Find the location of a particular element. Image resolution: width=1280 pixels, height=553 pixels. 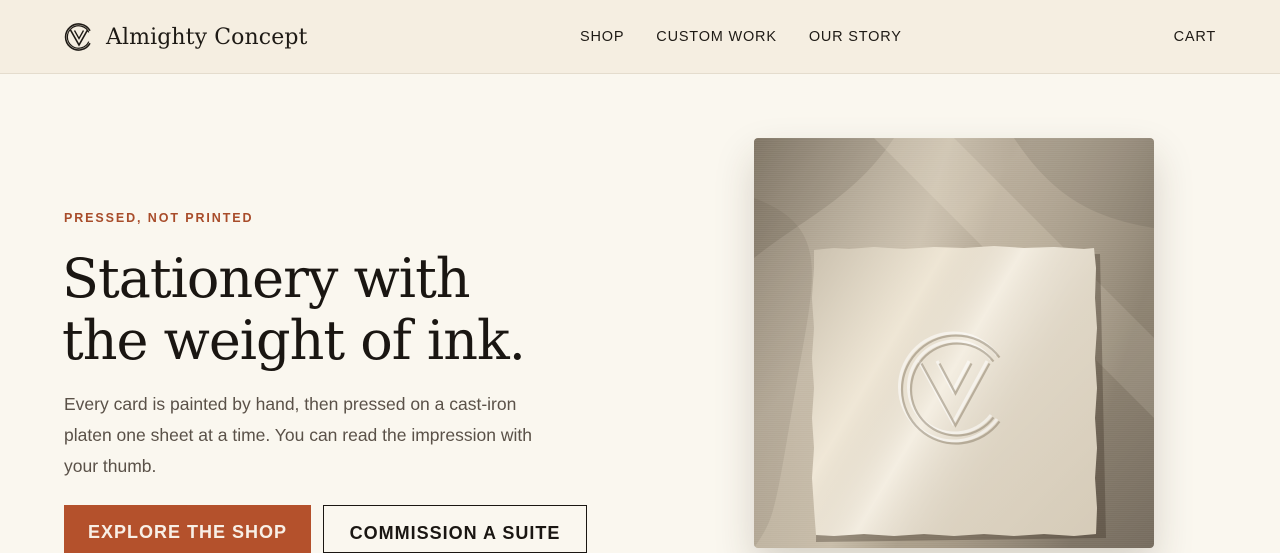

commission-suite-button: COMMISSION A SUITE is located at coordinates (455, 529).